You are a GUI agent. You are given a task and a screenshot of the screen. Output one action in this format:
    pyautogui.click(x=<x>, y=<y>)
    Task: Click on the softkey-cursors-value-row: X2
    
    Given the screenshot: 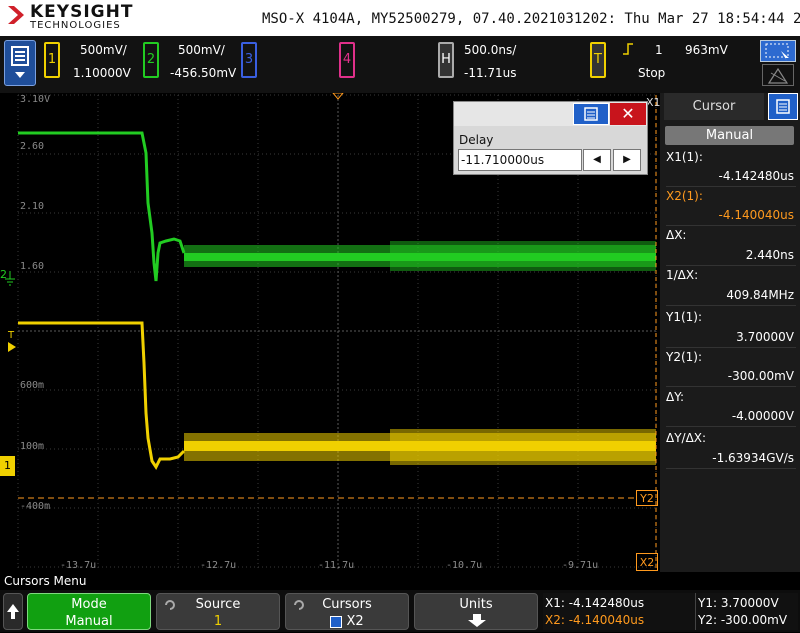 What is the action you would take?
    pyautogui.click(x=347, y=621)
    